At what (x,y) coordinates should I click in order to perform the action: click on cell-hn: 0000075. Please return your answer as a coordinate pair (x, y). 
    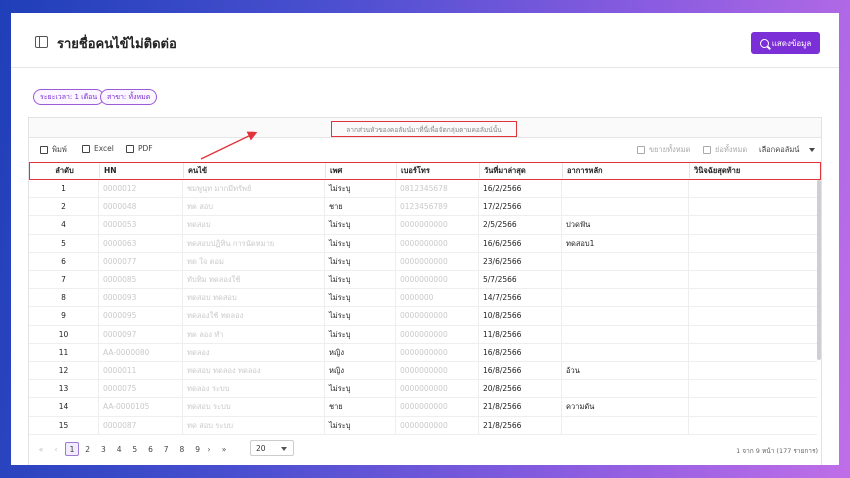
    Looking at the image, I should click on (141, 389).